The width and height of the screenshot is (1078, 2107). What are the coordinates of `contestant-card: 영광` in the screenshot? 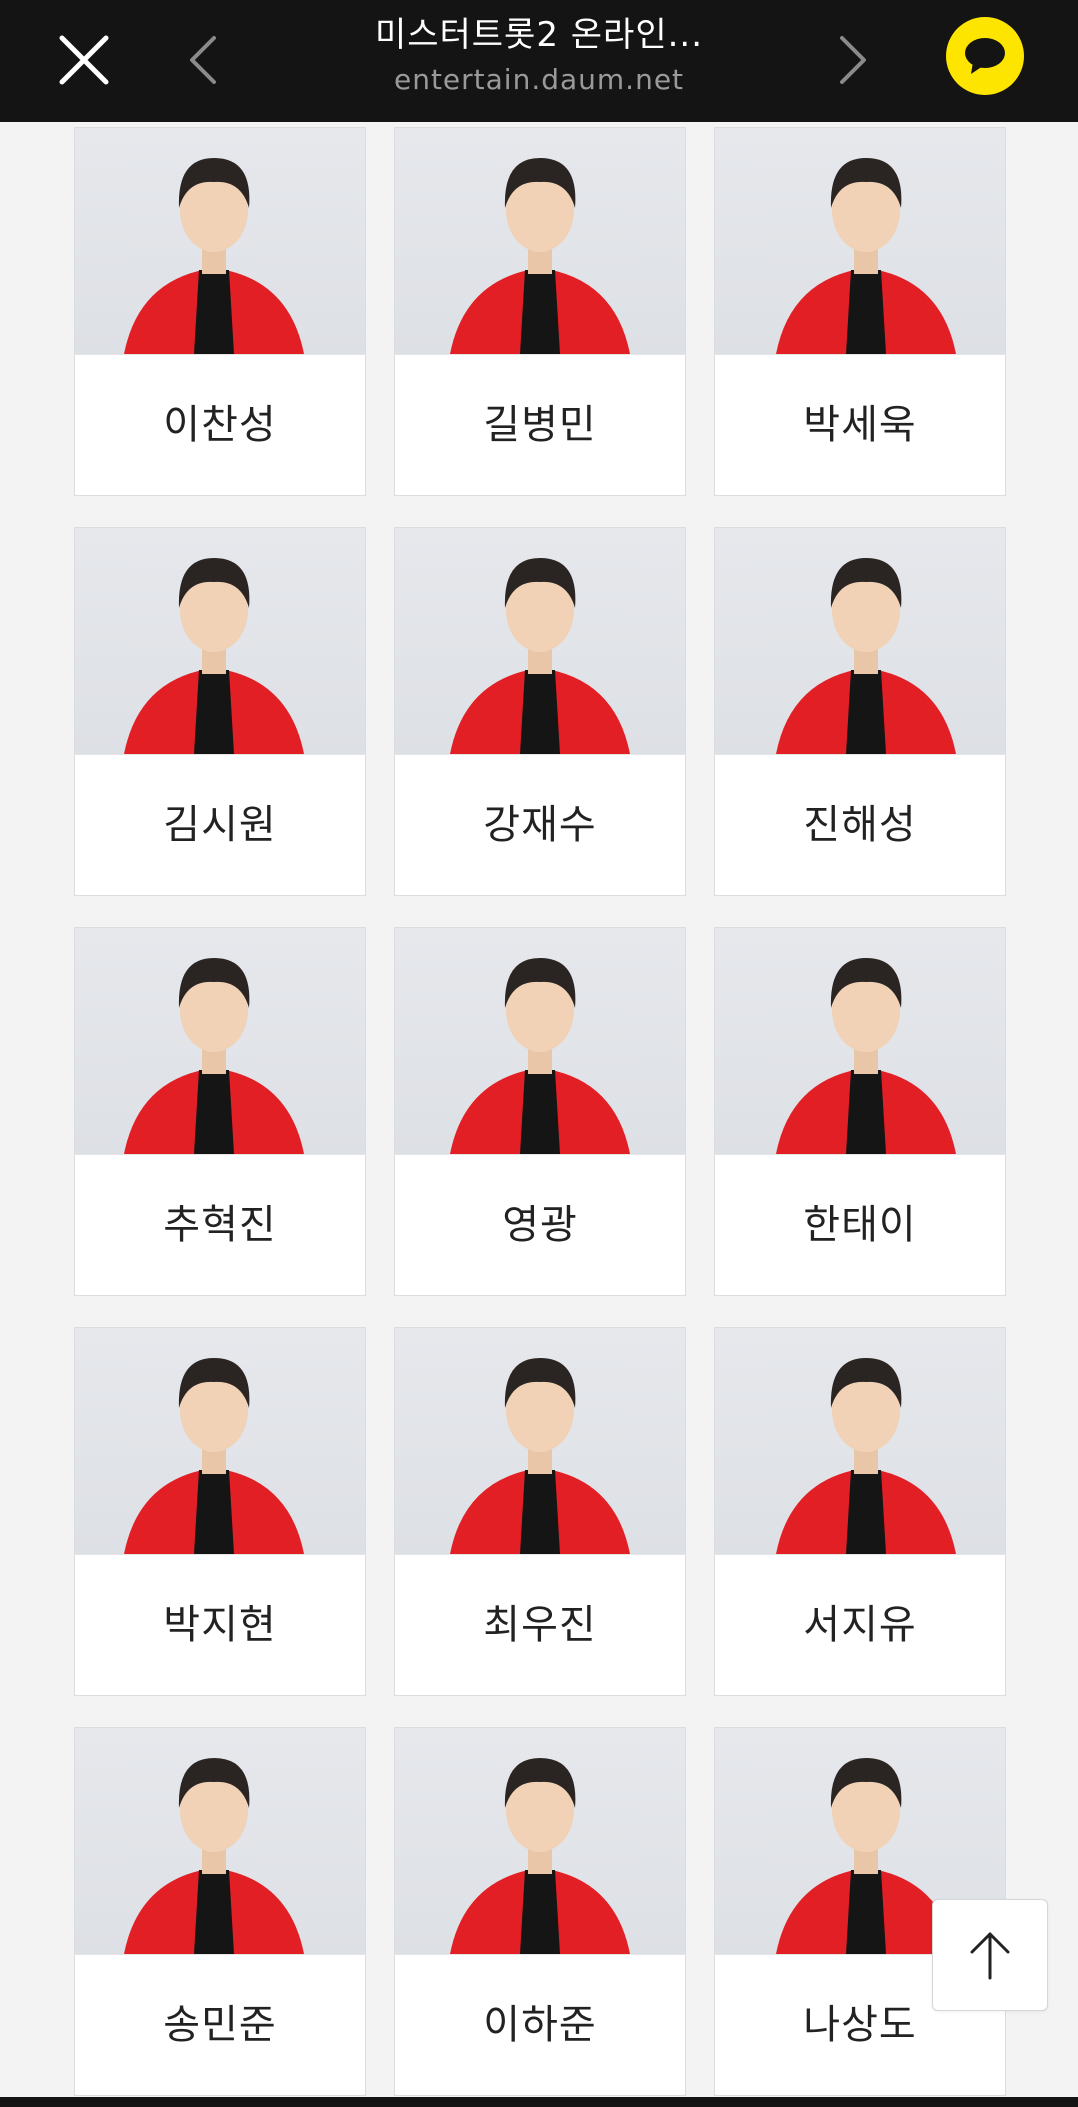 It's located at (540, 1111).